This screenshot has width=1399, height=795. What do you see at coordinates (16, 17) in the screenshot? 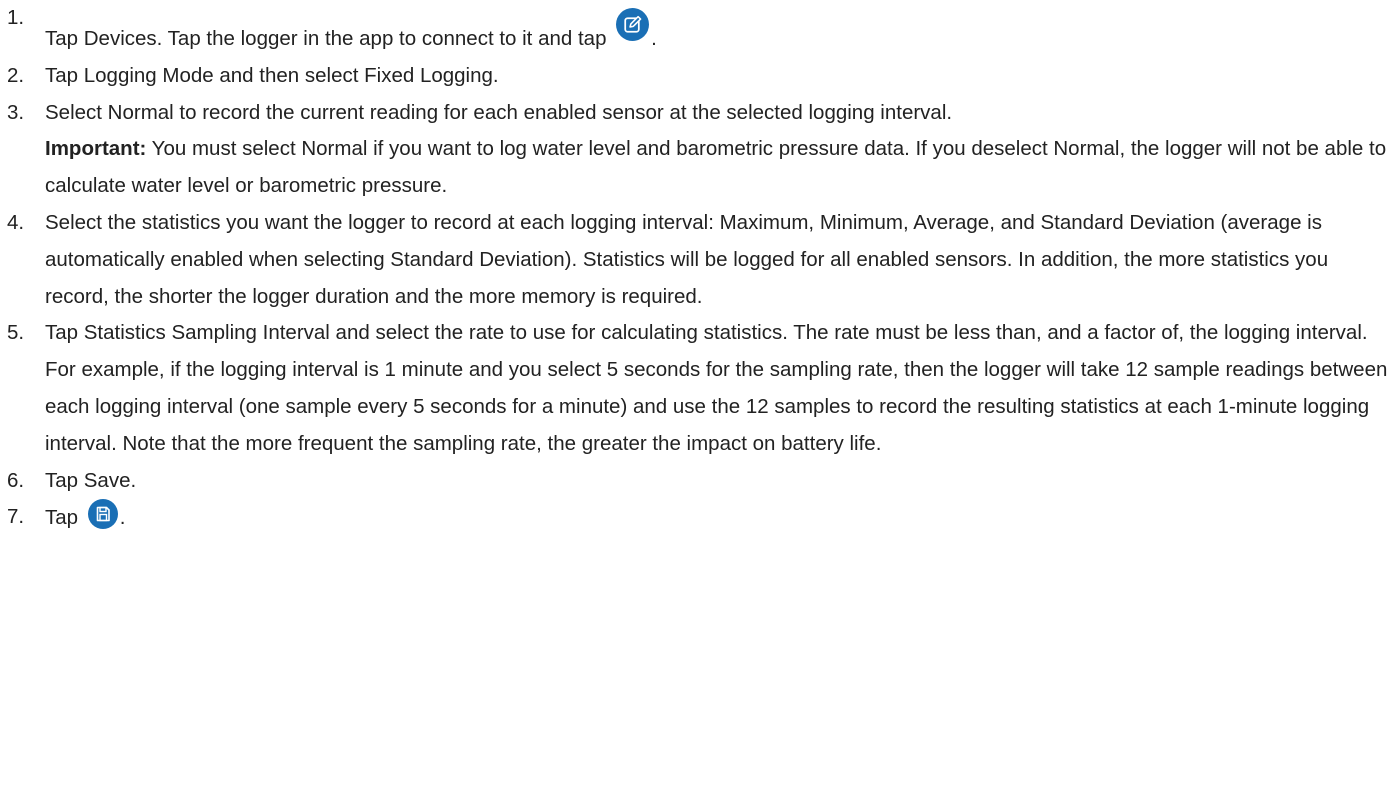
I see `step-number: 1.` at bounding box center [16, 17].